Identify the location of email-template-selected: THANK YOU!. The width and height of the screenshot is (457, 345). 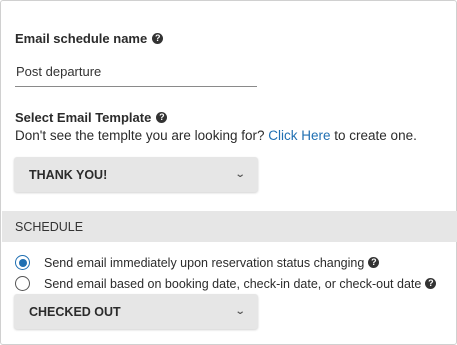
(68, 174).